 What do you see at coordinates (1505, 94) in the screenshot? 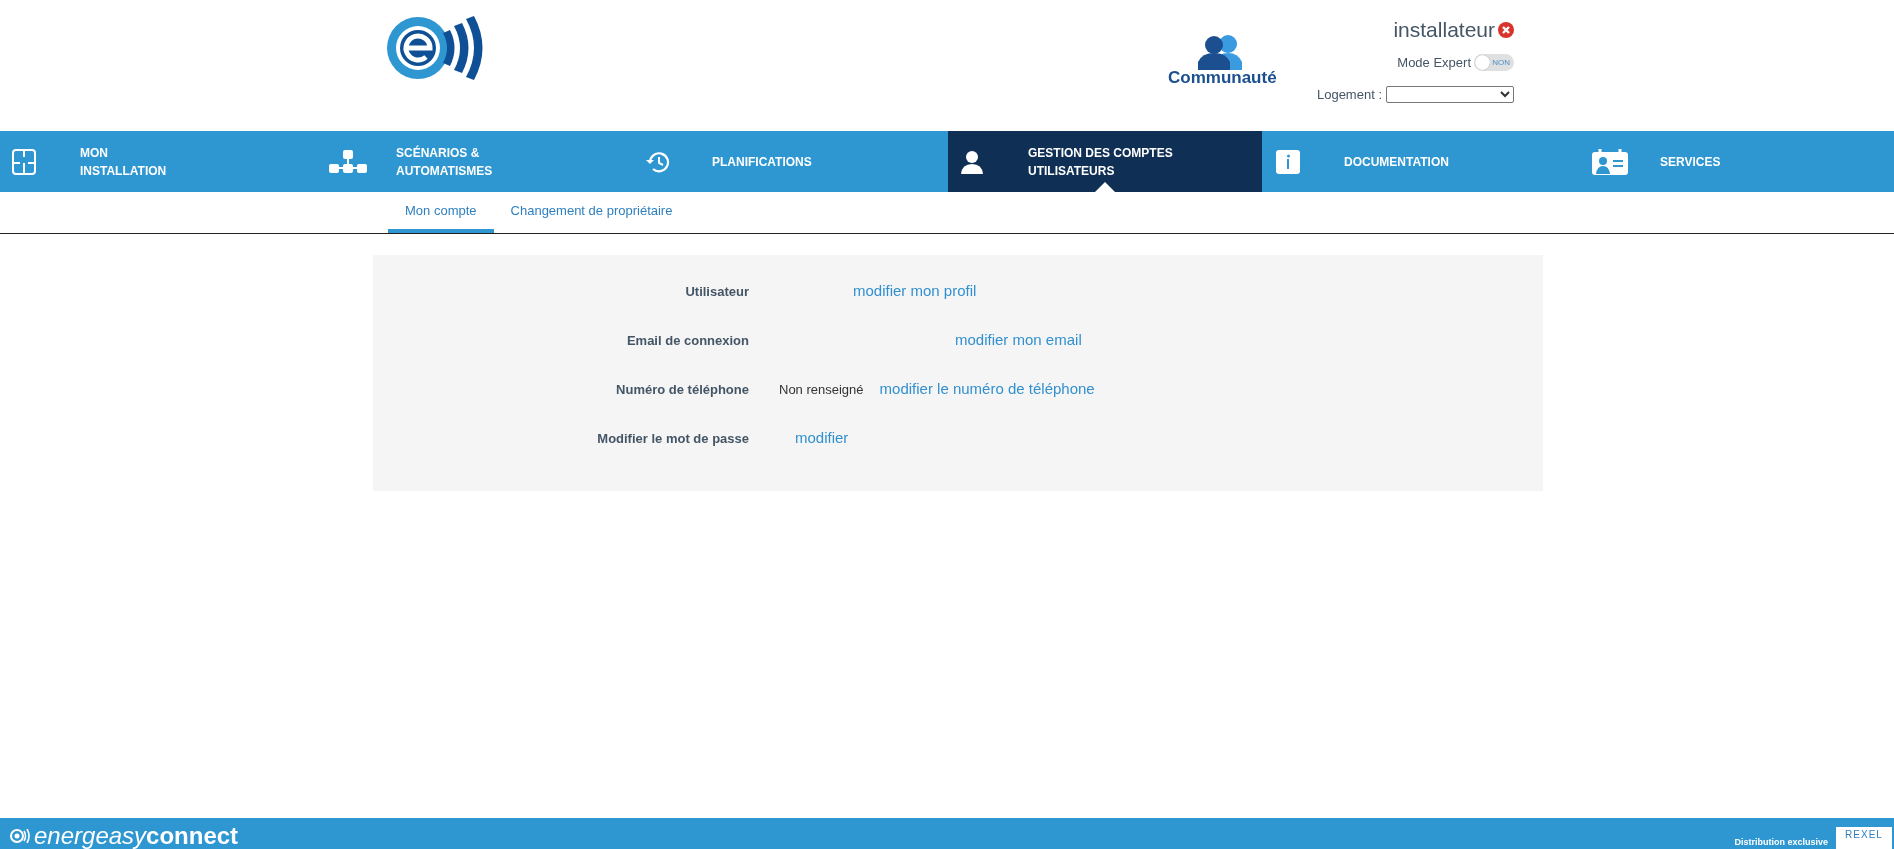
I see `caret-icon` at bounding box center [1505, 94].